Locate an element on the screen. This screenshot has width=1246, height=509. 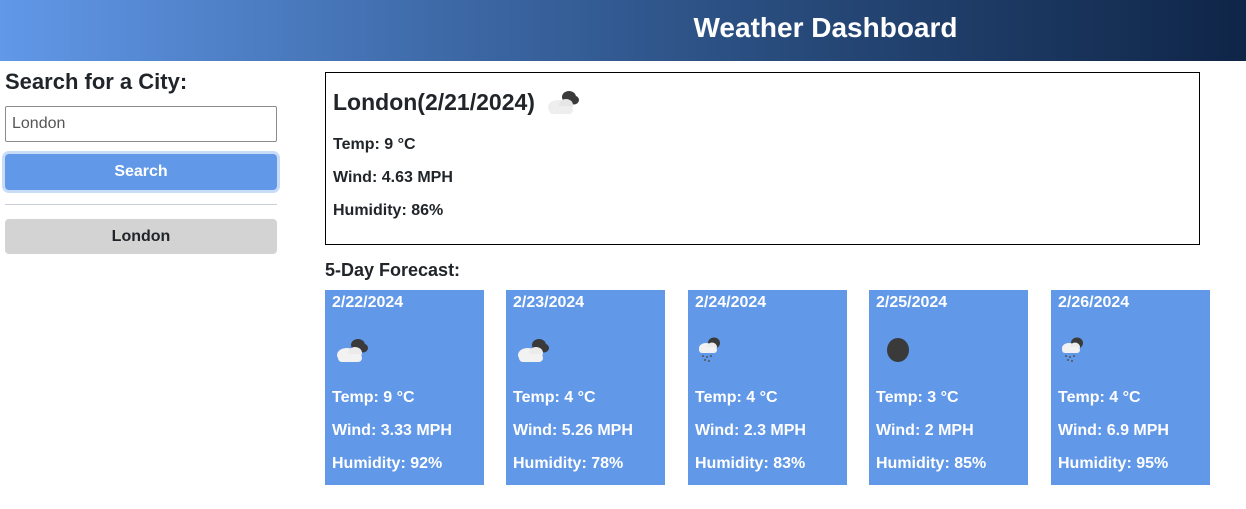
sidebar-divider is located at coordinates (141, 204).